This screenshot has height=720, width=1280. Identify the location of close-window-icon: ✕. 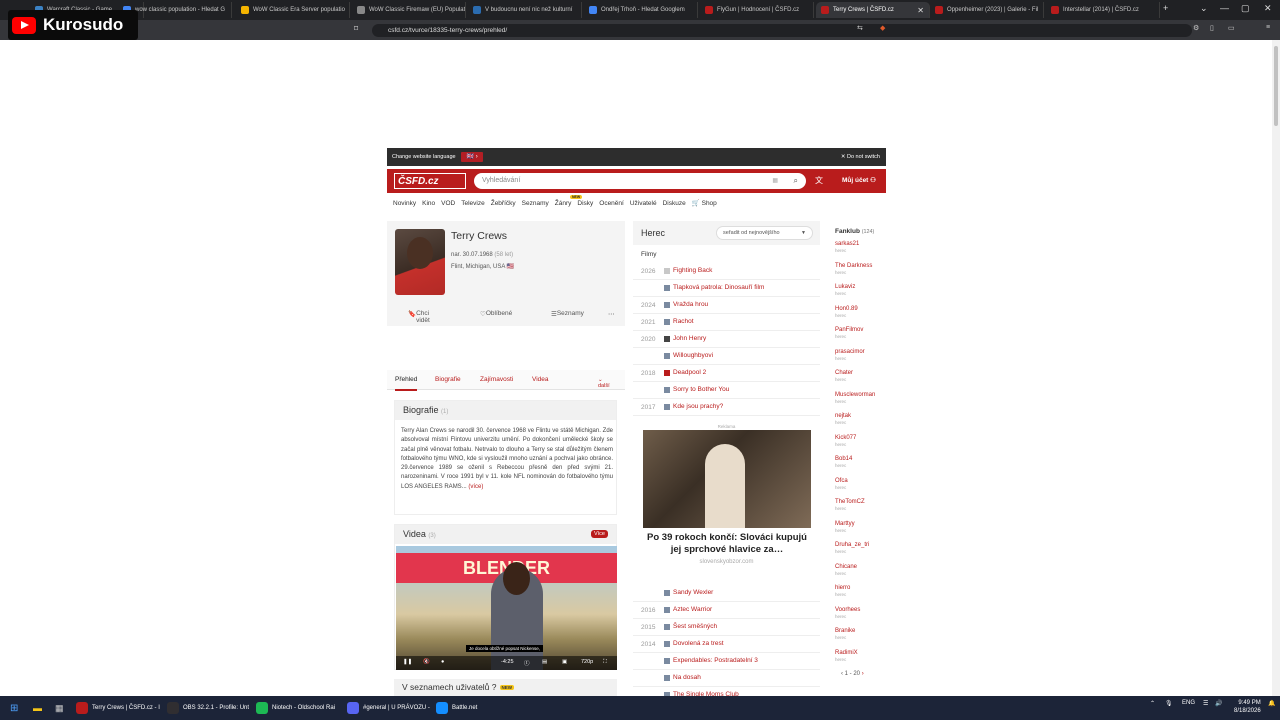
(1268, 8).